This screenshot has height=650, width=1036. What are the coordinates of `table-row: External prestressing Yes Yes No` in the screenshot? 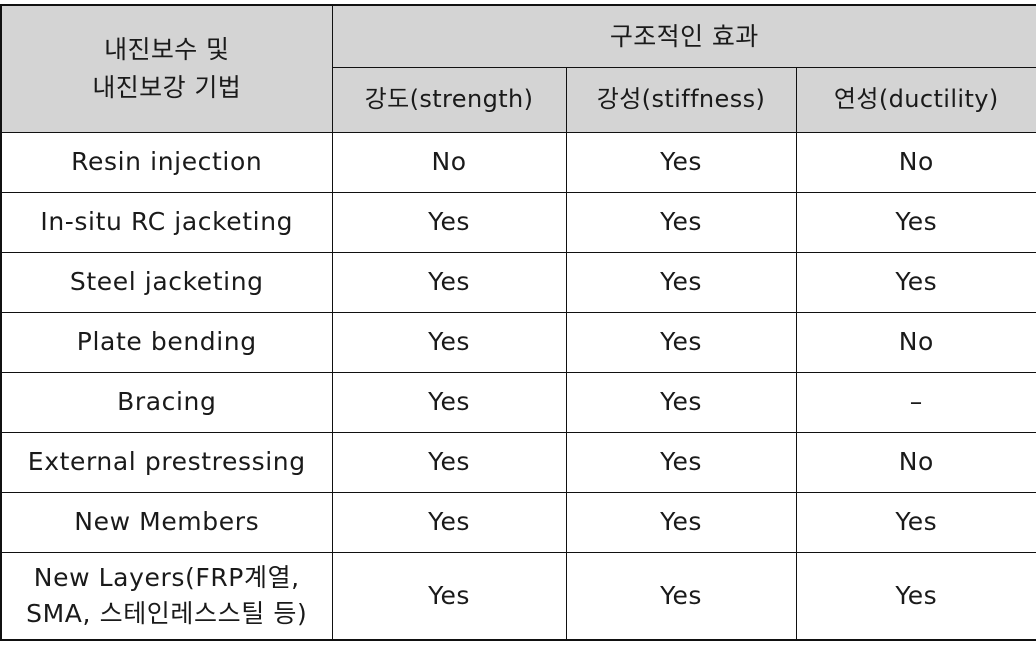 It's located at (518, 462).